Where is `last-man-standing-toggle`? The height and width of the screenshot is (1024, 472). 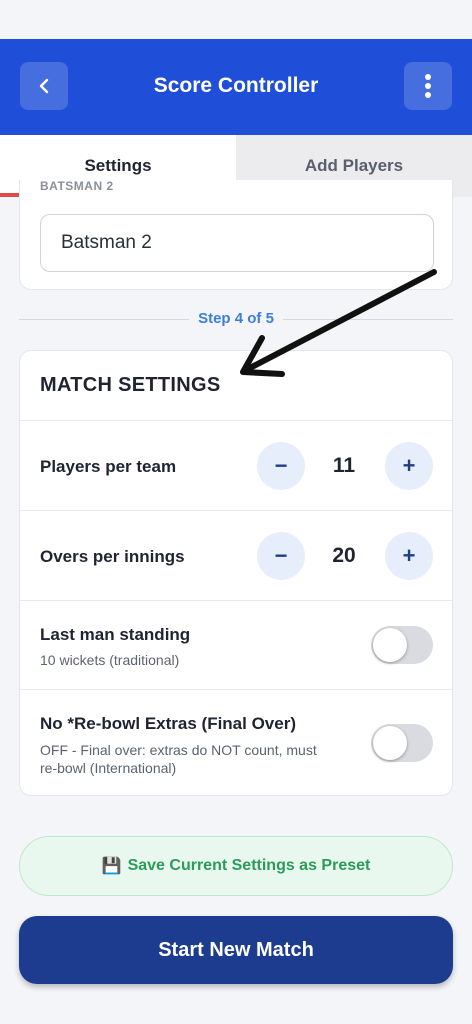
last-man-standing-toggle is located at coordinates (402, 645).